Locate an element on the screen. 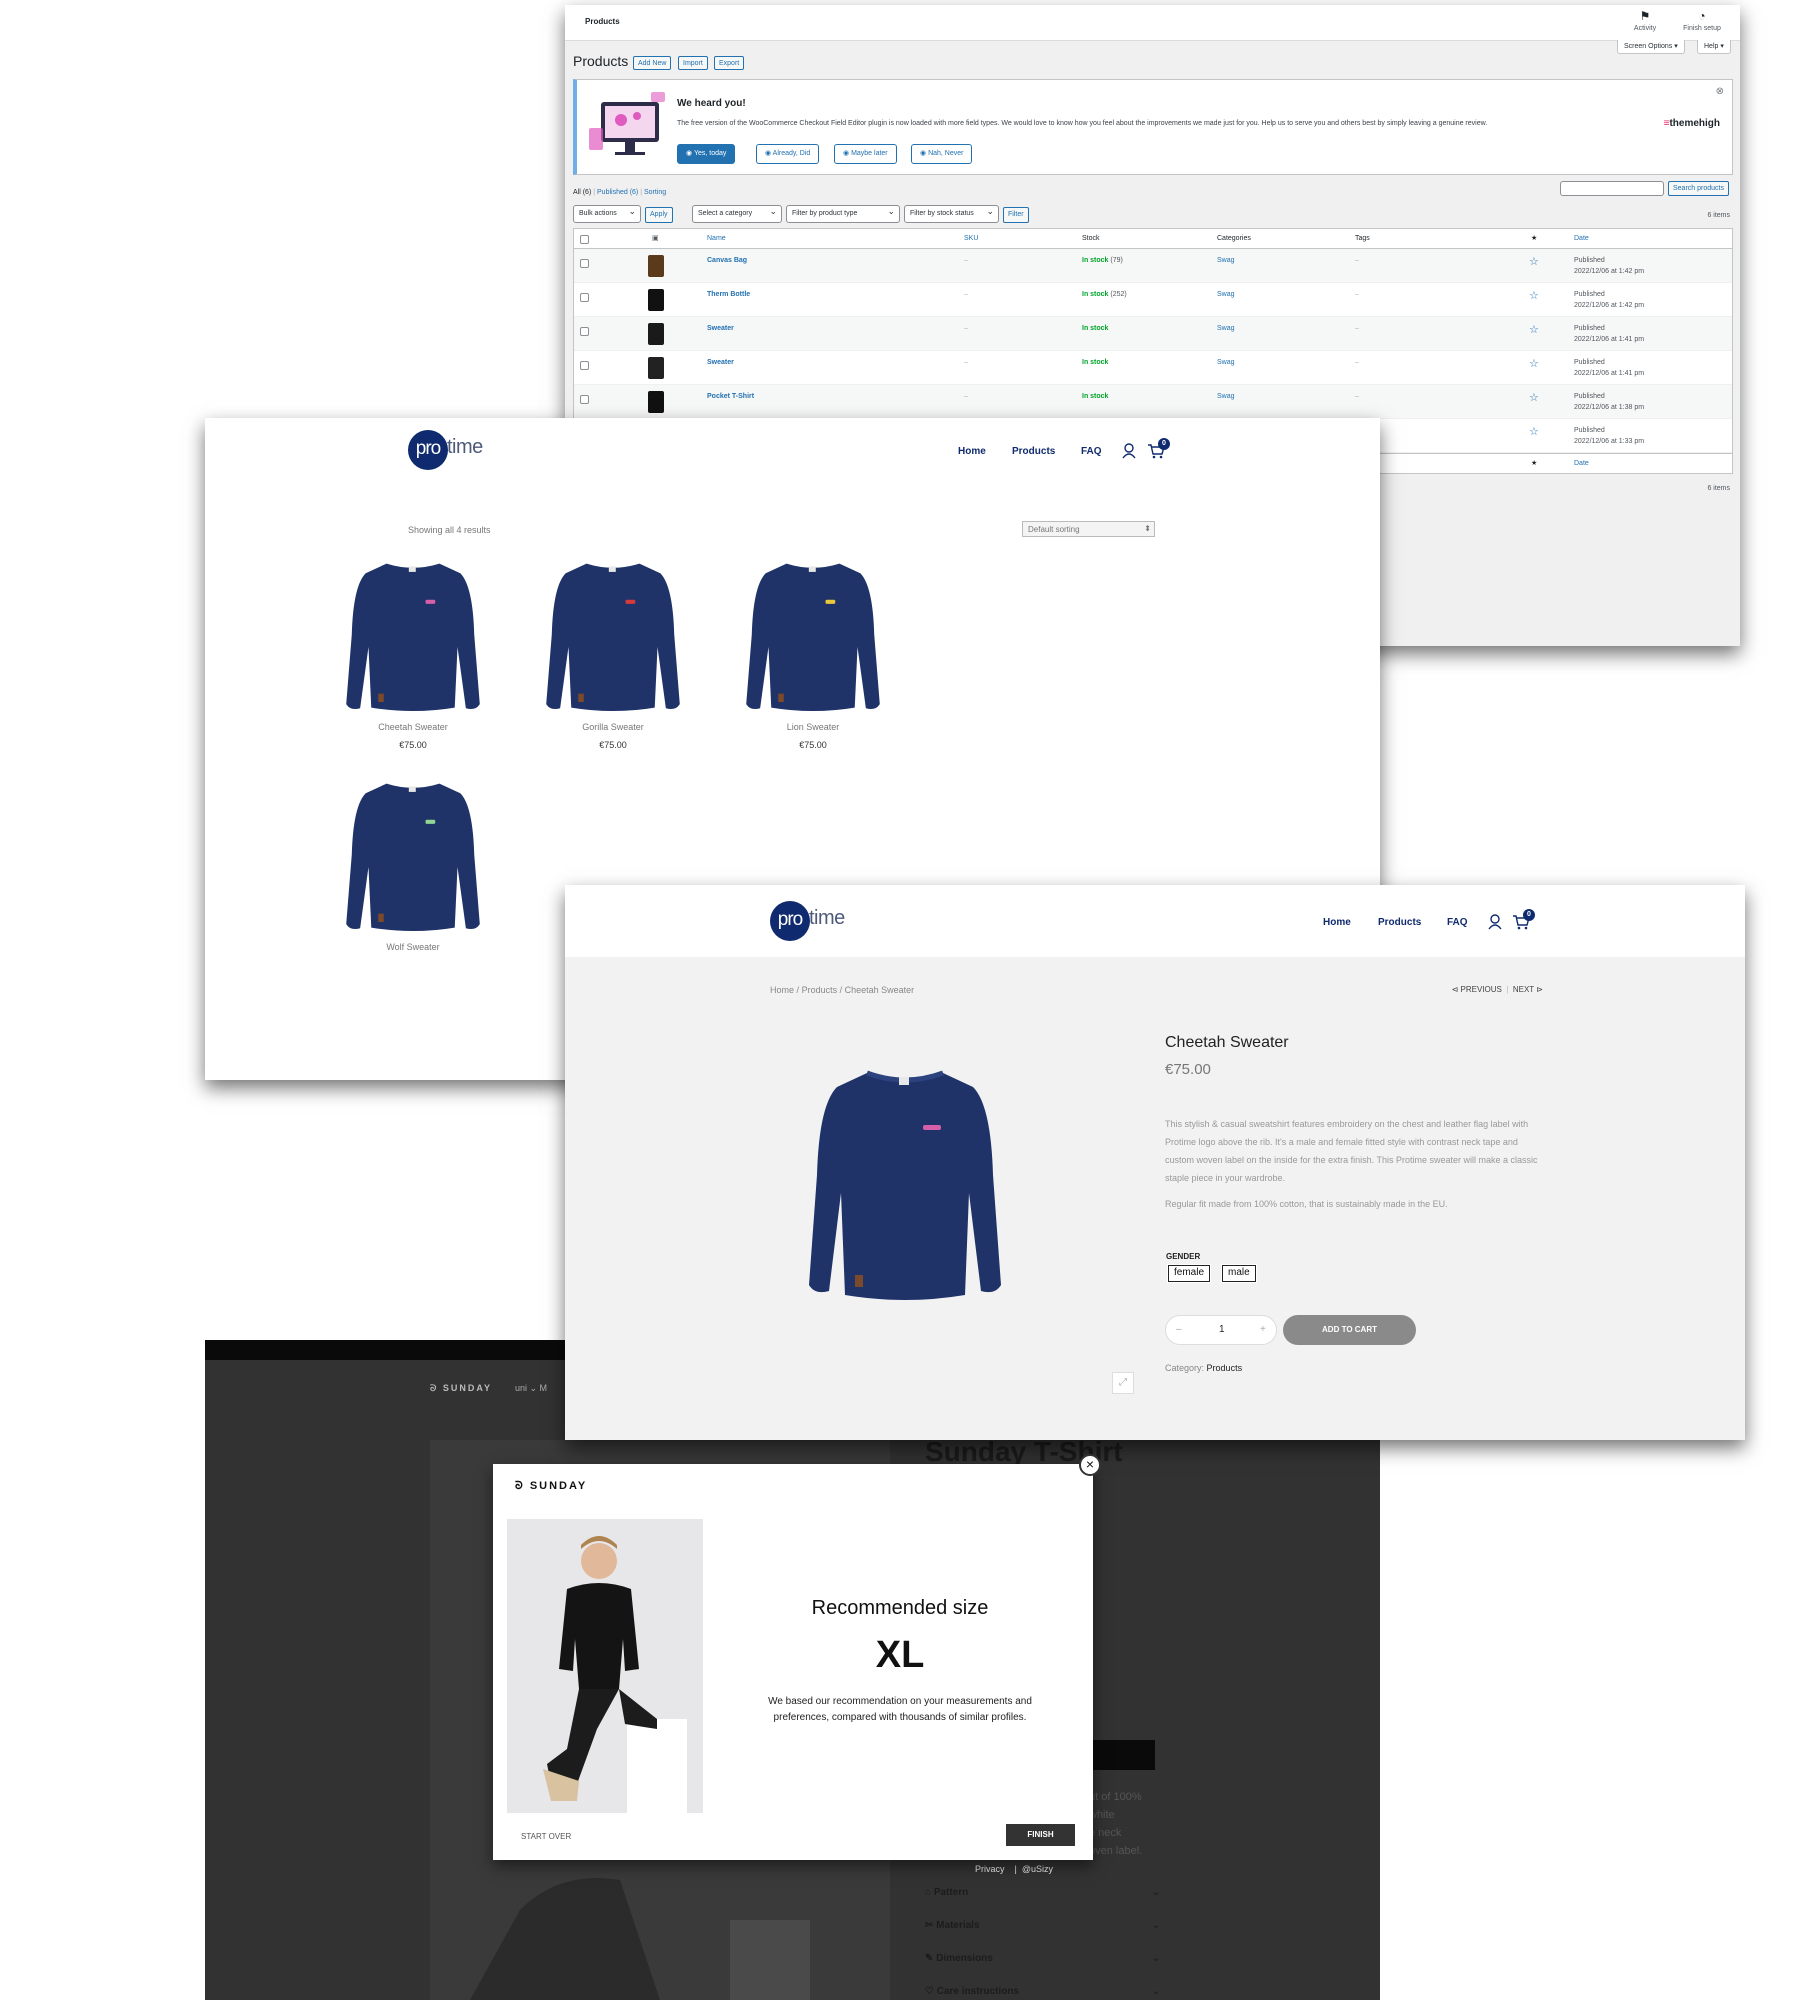  qty-plus-button: + is located at coordinates (1263, 1329).